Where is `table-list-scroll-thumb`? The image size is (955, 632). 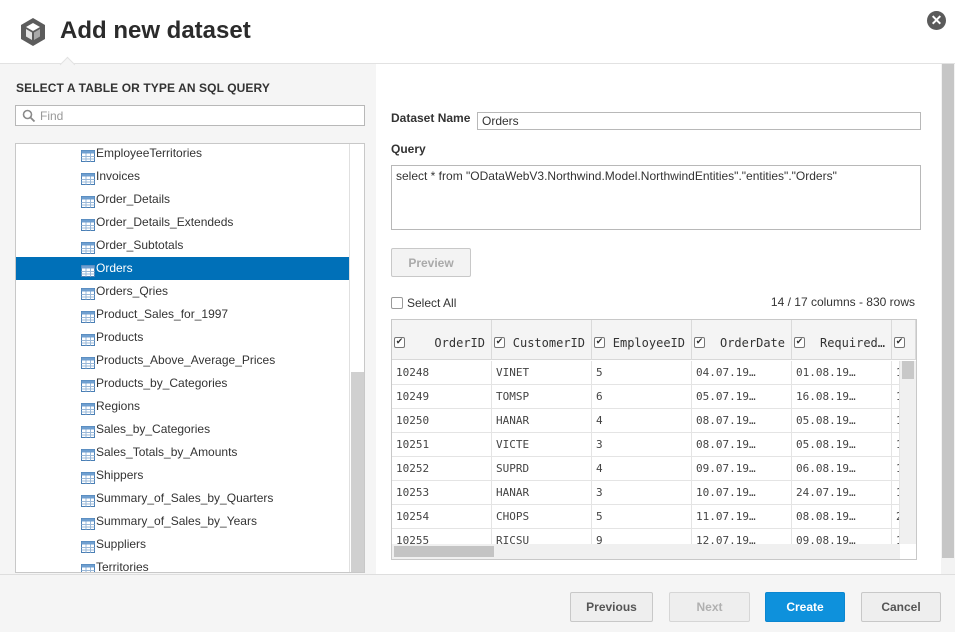 table-list-scroll-thumb is located at coordinates (357, 472).